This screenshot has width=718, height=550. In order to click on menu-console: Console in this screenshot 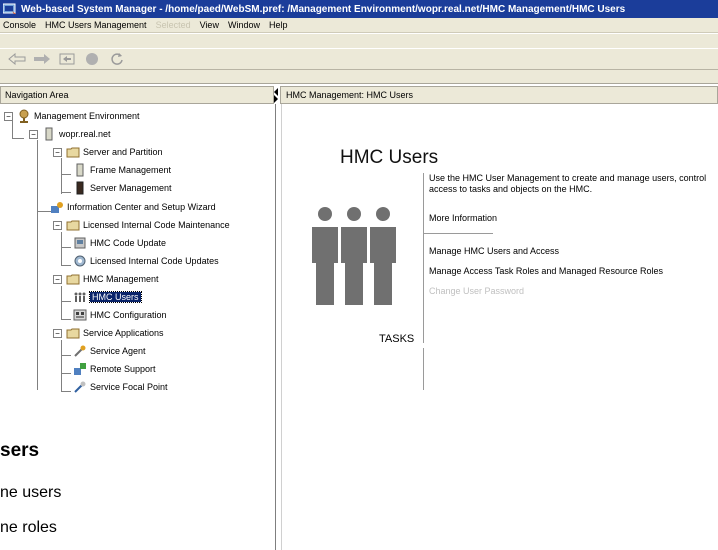, I will do `click(19, 25)`.